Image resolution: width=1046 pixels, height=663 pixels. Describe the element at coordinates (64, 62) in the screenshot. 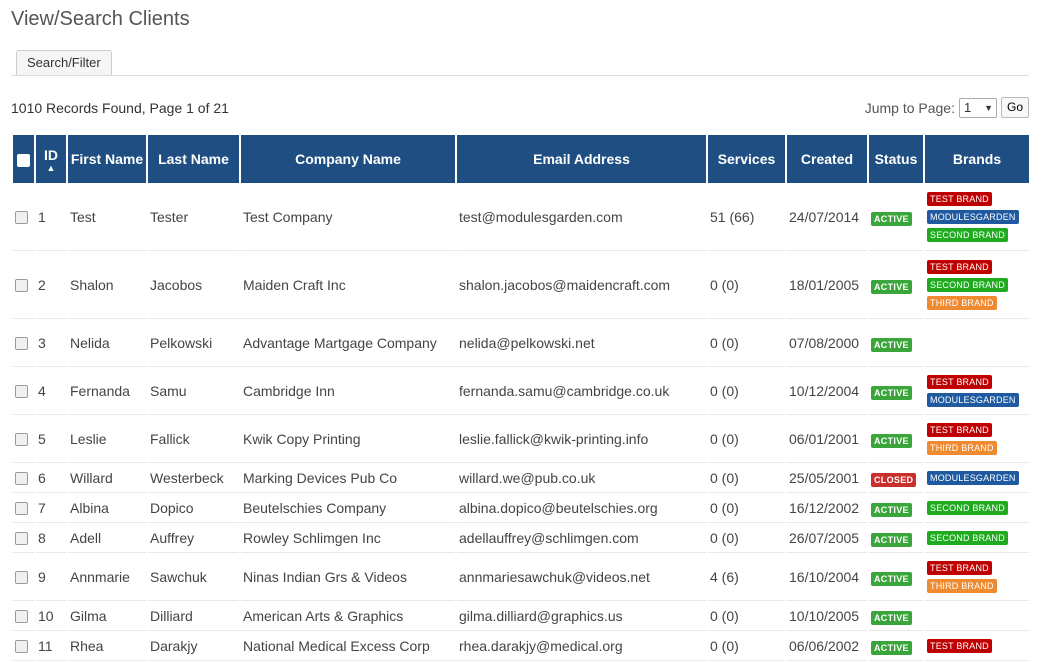

I see `tab-search-filter: Search/Filter` at that location.